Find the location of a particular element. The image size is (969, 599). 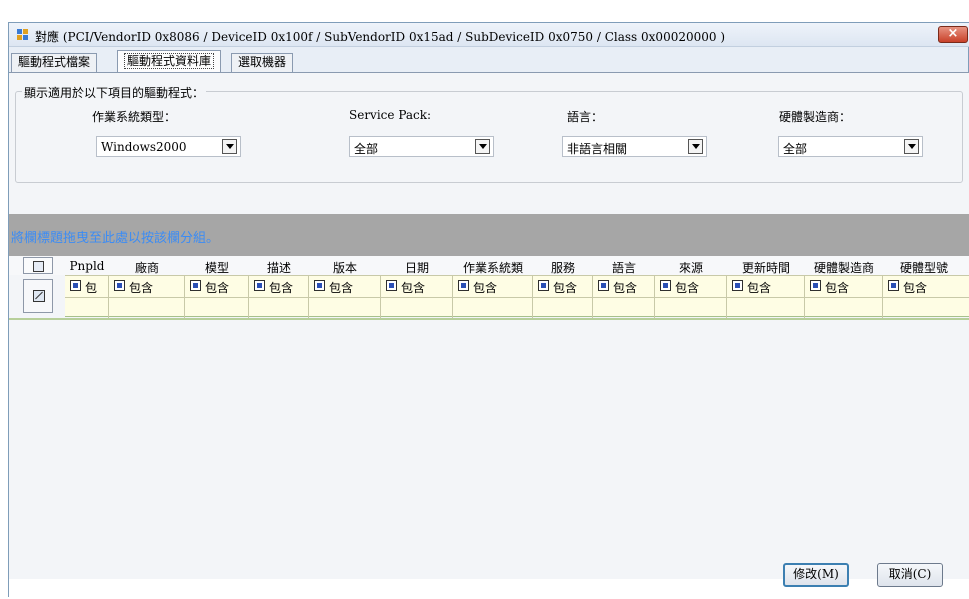

cancel-button: 取消(C) is located at coordinates (910, 575).